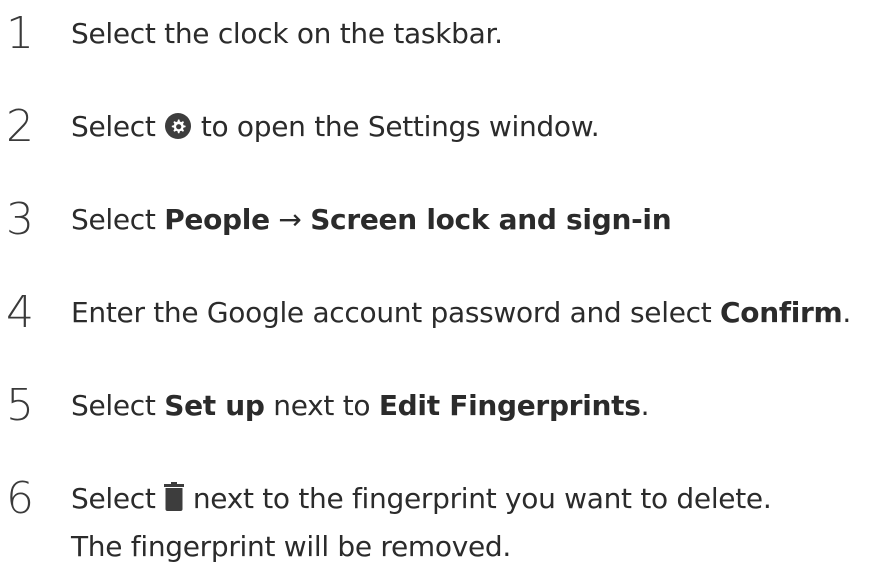 The width and height of the screenshot is (878, 582). I want to click on step-bold-set-up: Set up, so click(214, 405).